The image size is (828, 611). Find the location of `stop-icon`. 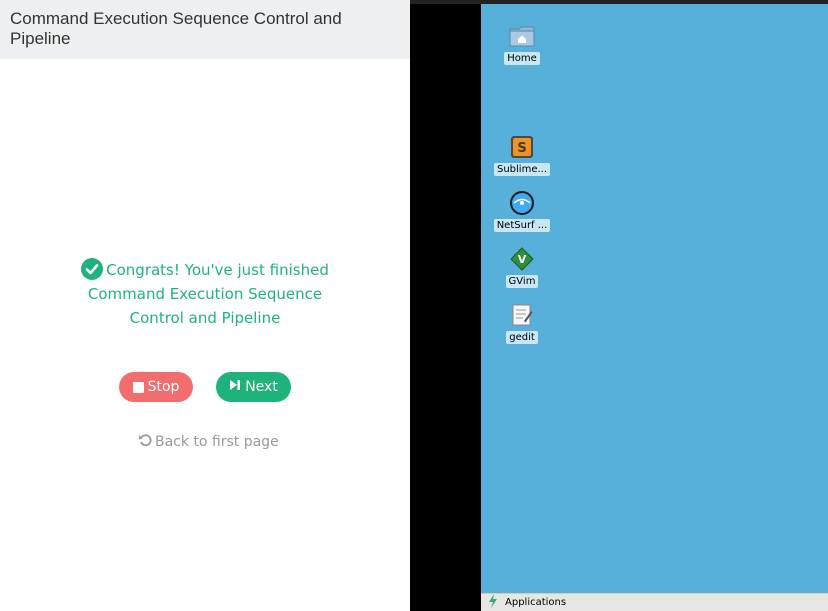

stop-icon is located at coordinates (138, 387).